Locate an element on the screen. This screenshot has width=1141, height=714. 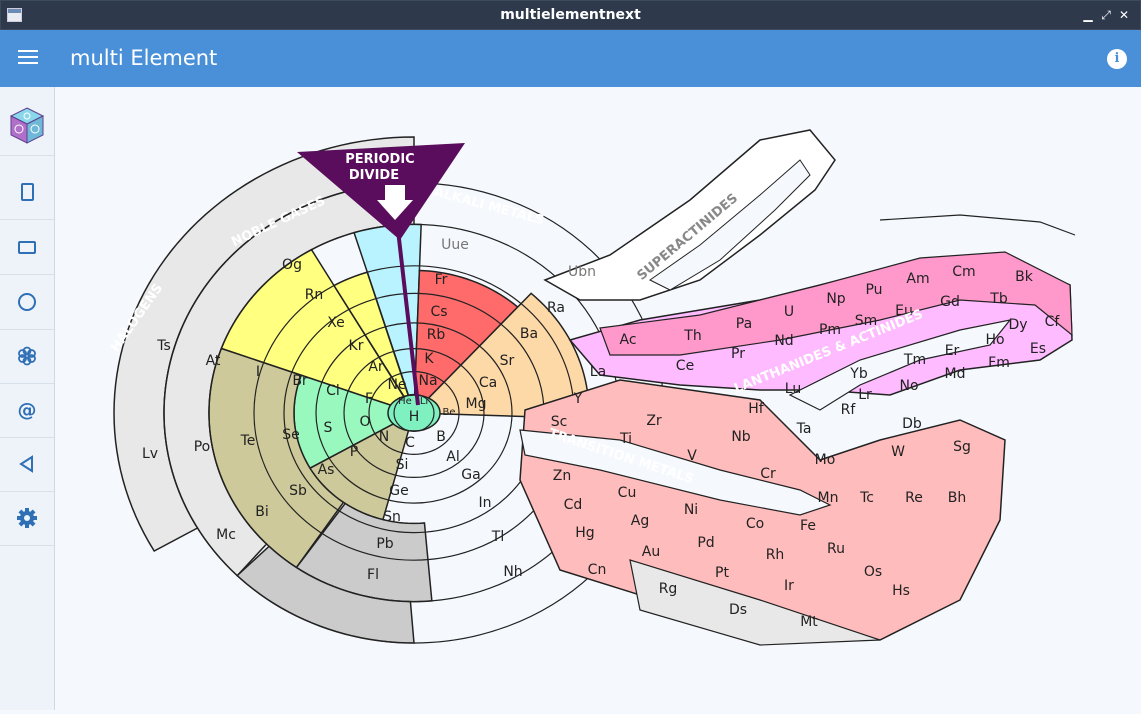
element-bh: Bh is located at coordinates (957, 498).